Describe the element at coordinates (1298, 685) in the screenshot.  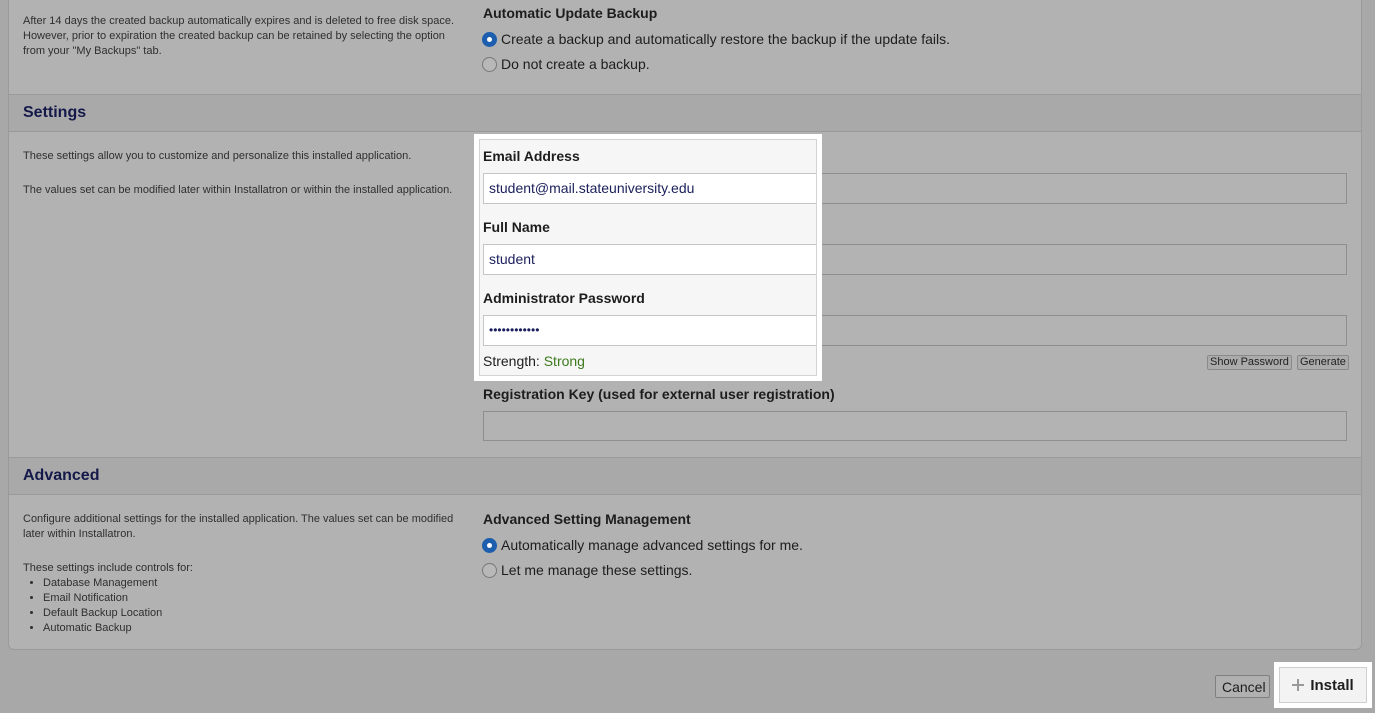
I see `plus-icon` at that location.